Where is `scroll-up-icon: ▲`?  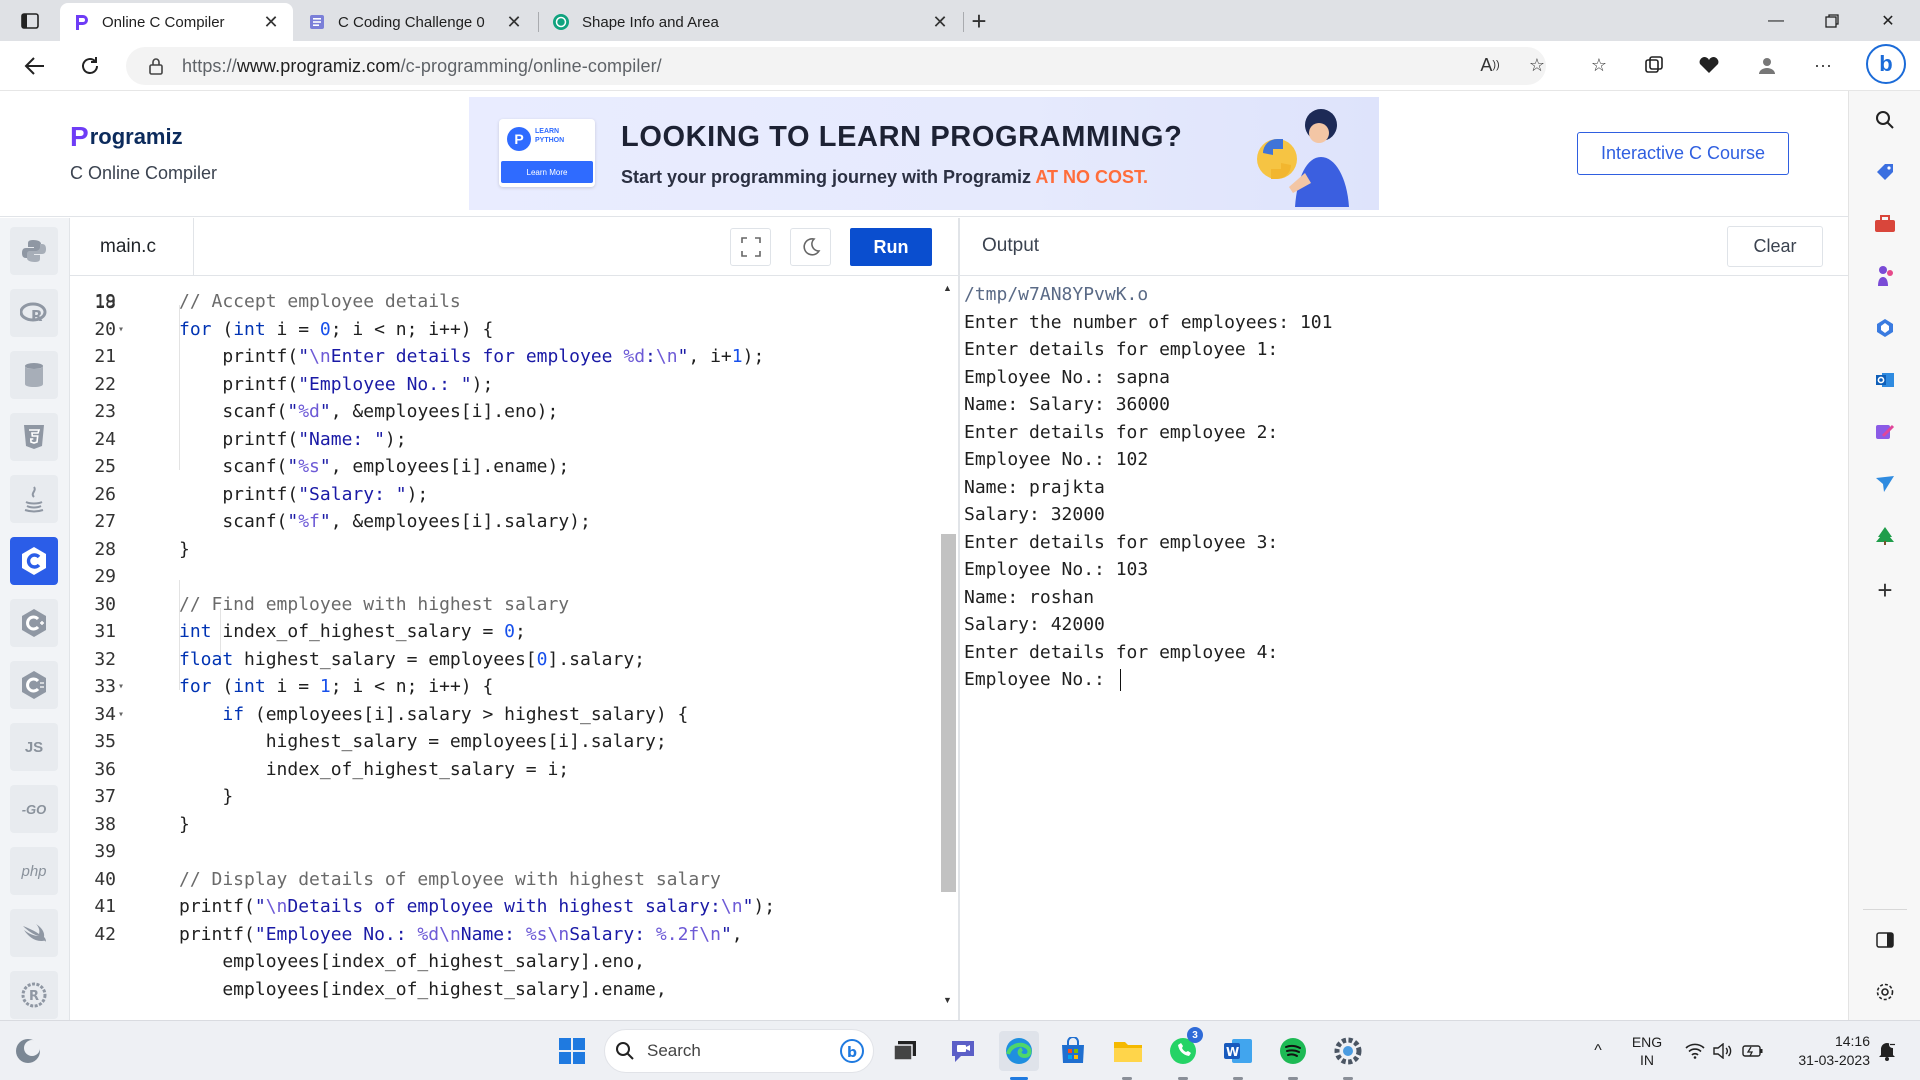 scroll-up-icon: ▲ is located at coordinates (947, 288).